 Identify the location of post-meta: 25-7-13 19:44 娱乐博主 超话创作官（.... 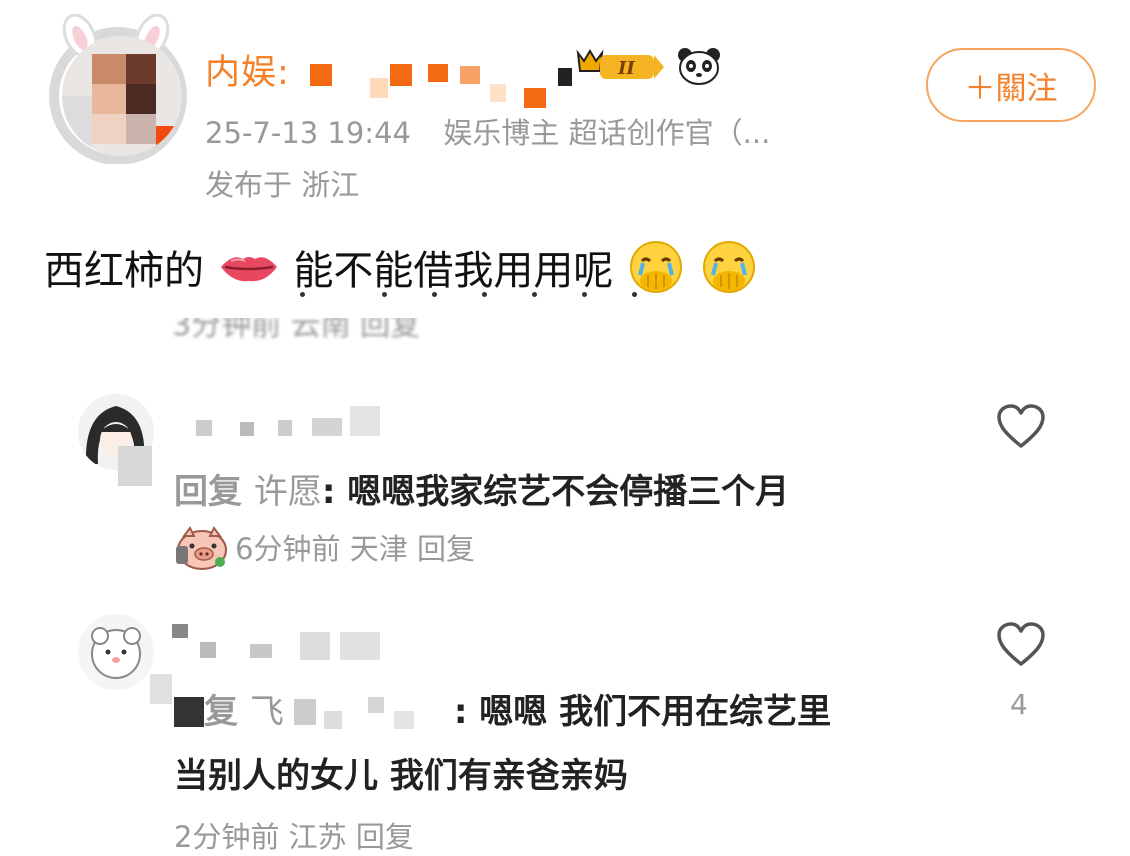
(487, 131).